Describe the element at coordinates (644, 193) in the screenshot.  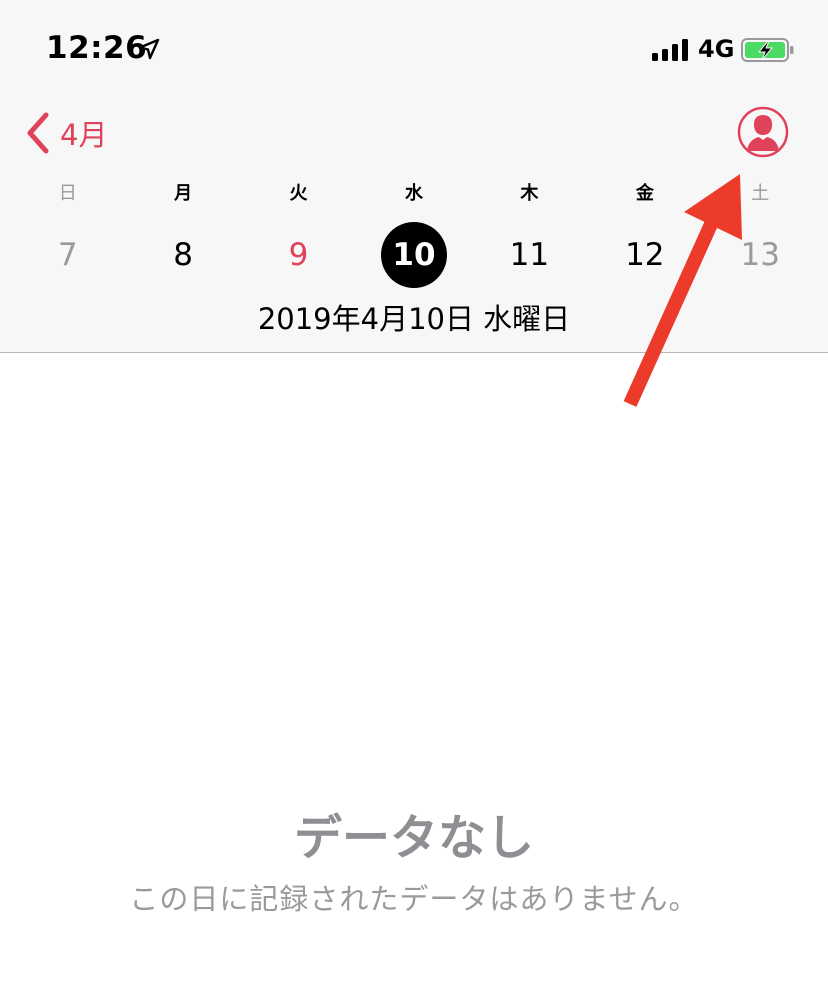
I see `weekday-fri: 金` at that location.